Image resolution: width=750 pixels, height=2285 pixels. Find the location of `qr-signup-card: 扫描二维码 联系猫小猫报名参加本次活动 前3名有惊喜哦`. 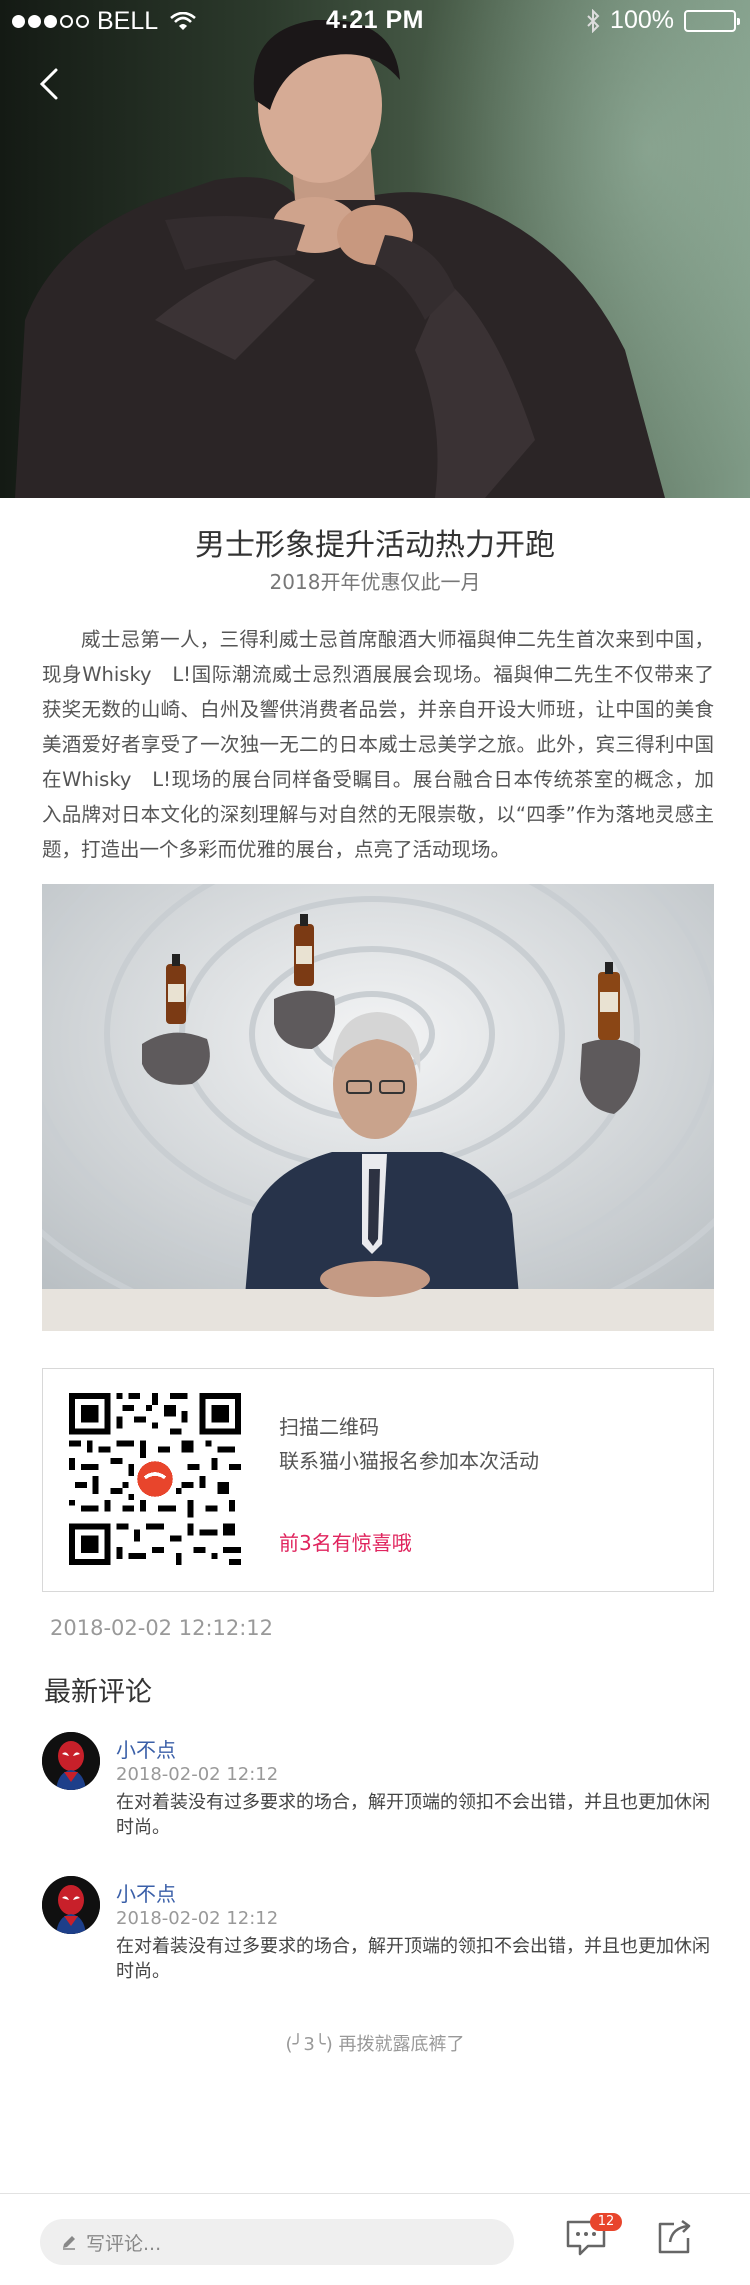

qr-signup-card: 扫描二维码 联系猫小猫报名参加本次活动 前3名有惊喜哦 is located at coordinates (378, 1480).